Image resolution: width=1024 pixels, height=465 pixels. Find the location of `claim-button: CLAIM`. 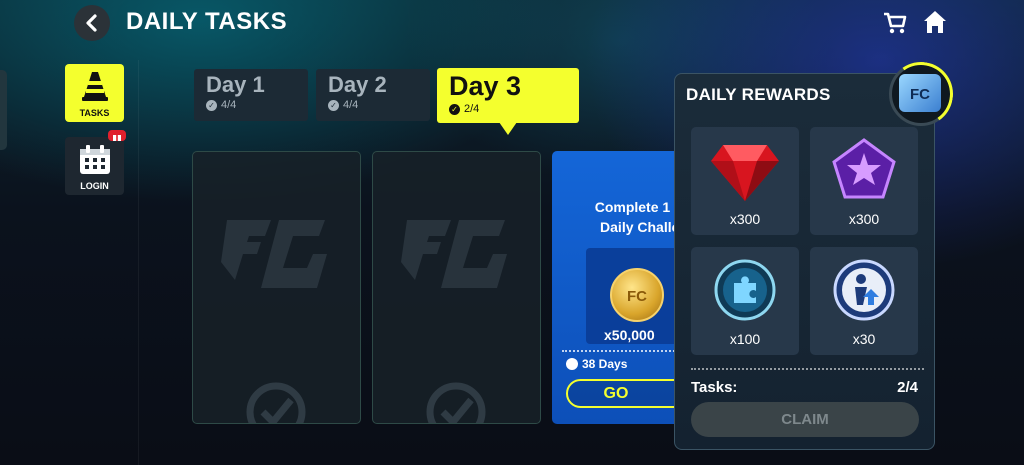

claim-button: CLAIM is located at coordinates (805, 419).